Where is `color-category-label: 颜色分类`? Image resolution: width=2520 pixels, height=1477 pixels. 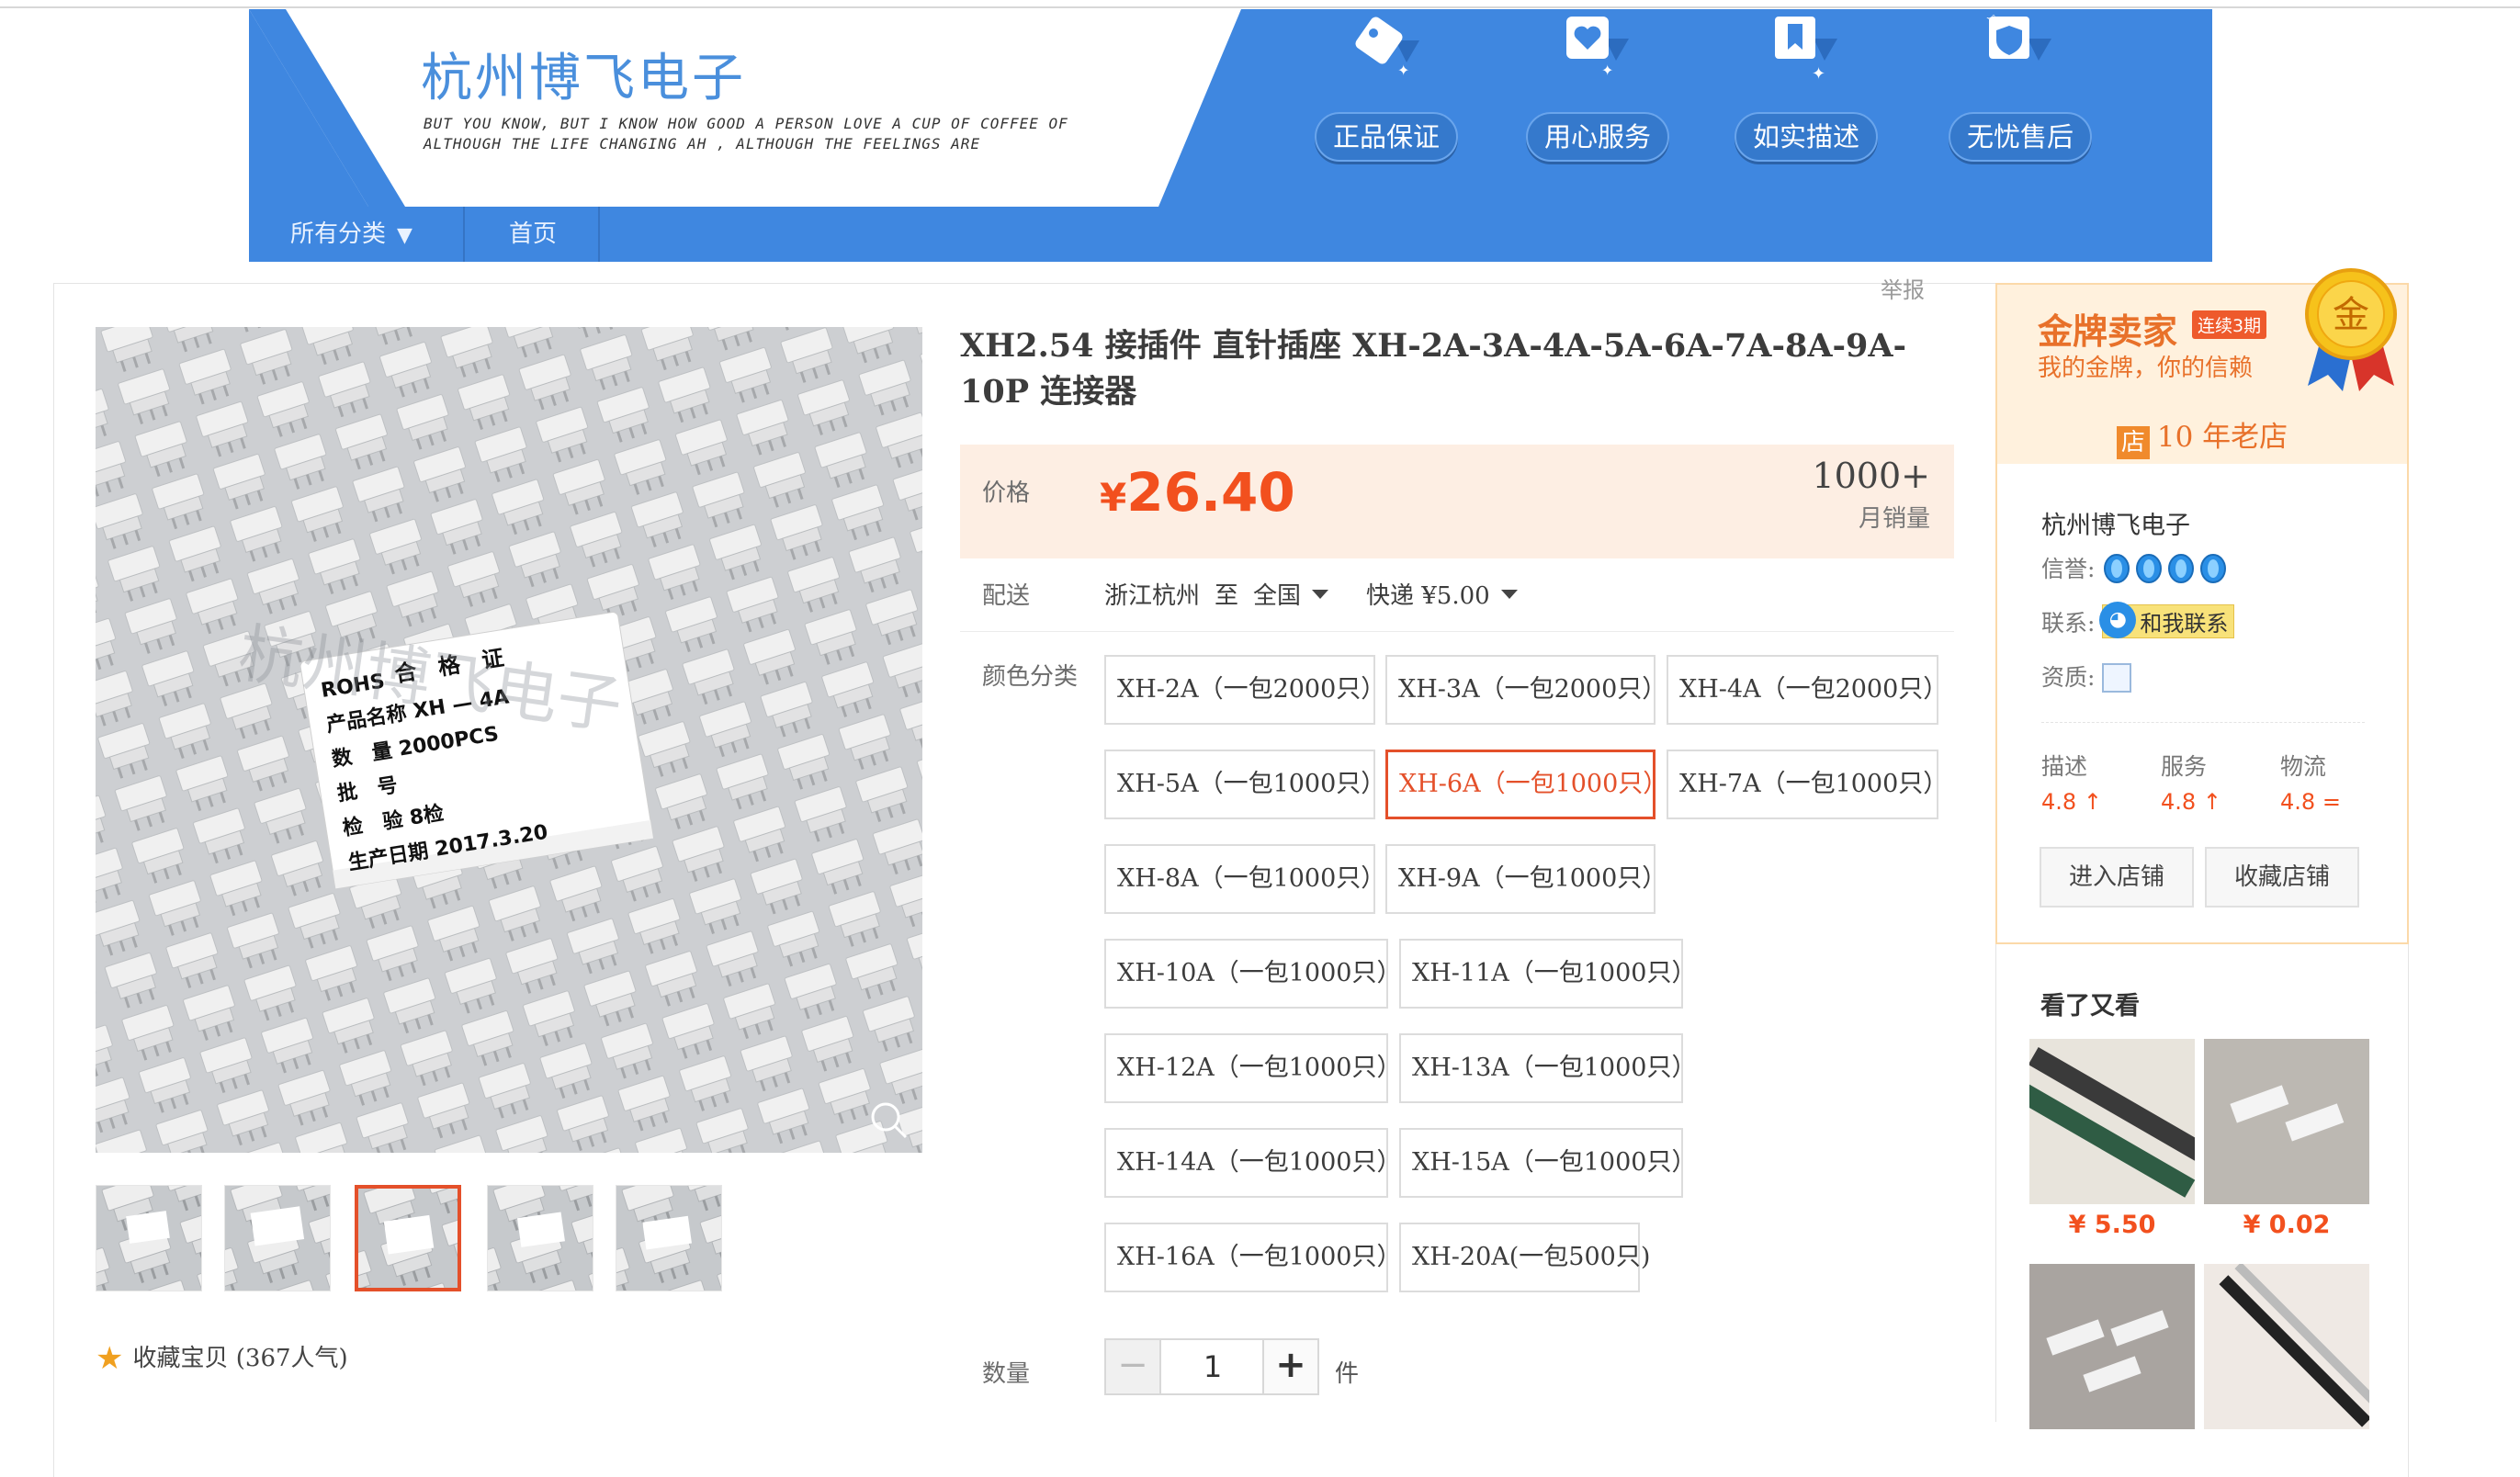 color-category-label: 颜色分类 is located at coordinates (1030, 677).